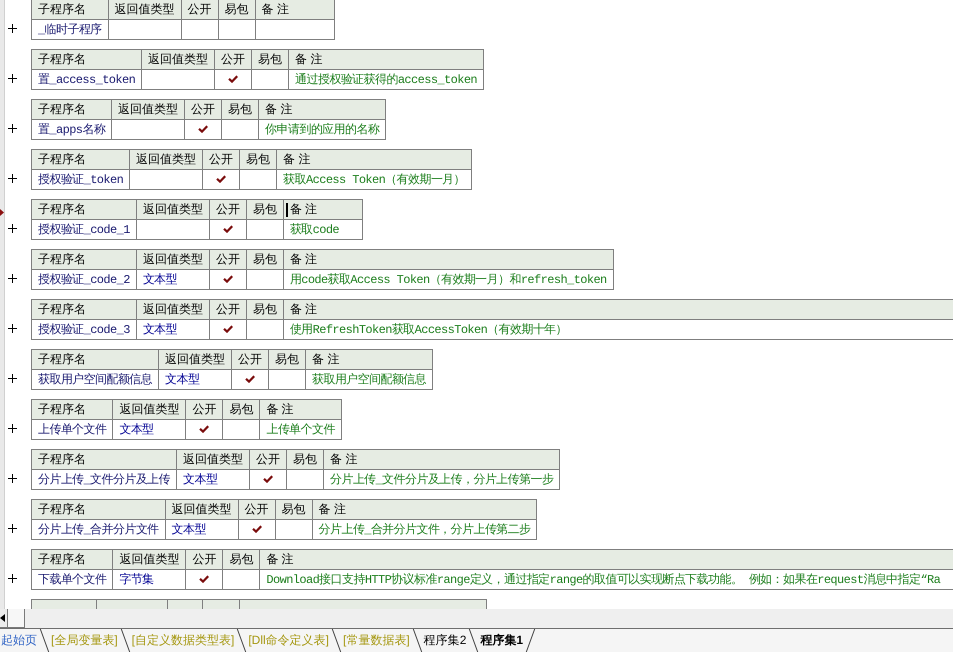 This screenshot has width=953, height=652. Describe the element at coordinates (104, 480) in the screenshot. I see `procedure-name: 分片上传_文件分片及上传` at that location.